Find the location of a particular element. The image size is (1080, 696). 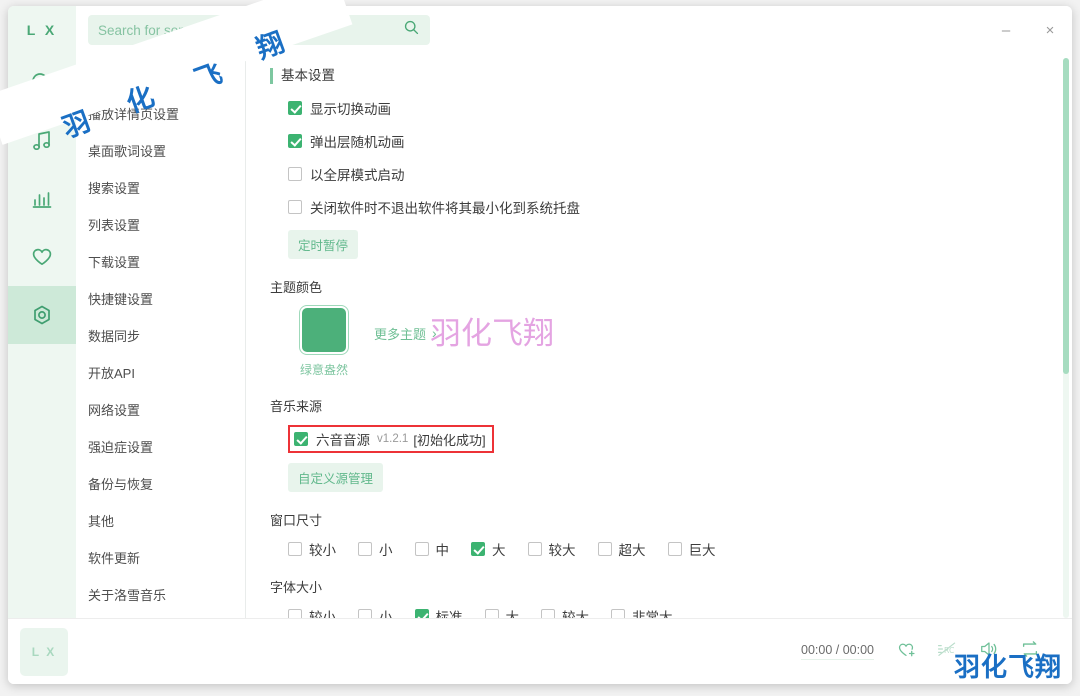

custom-source-manage-button: 自定义源管理 is located at coordinates (336, 477).